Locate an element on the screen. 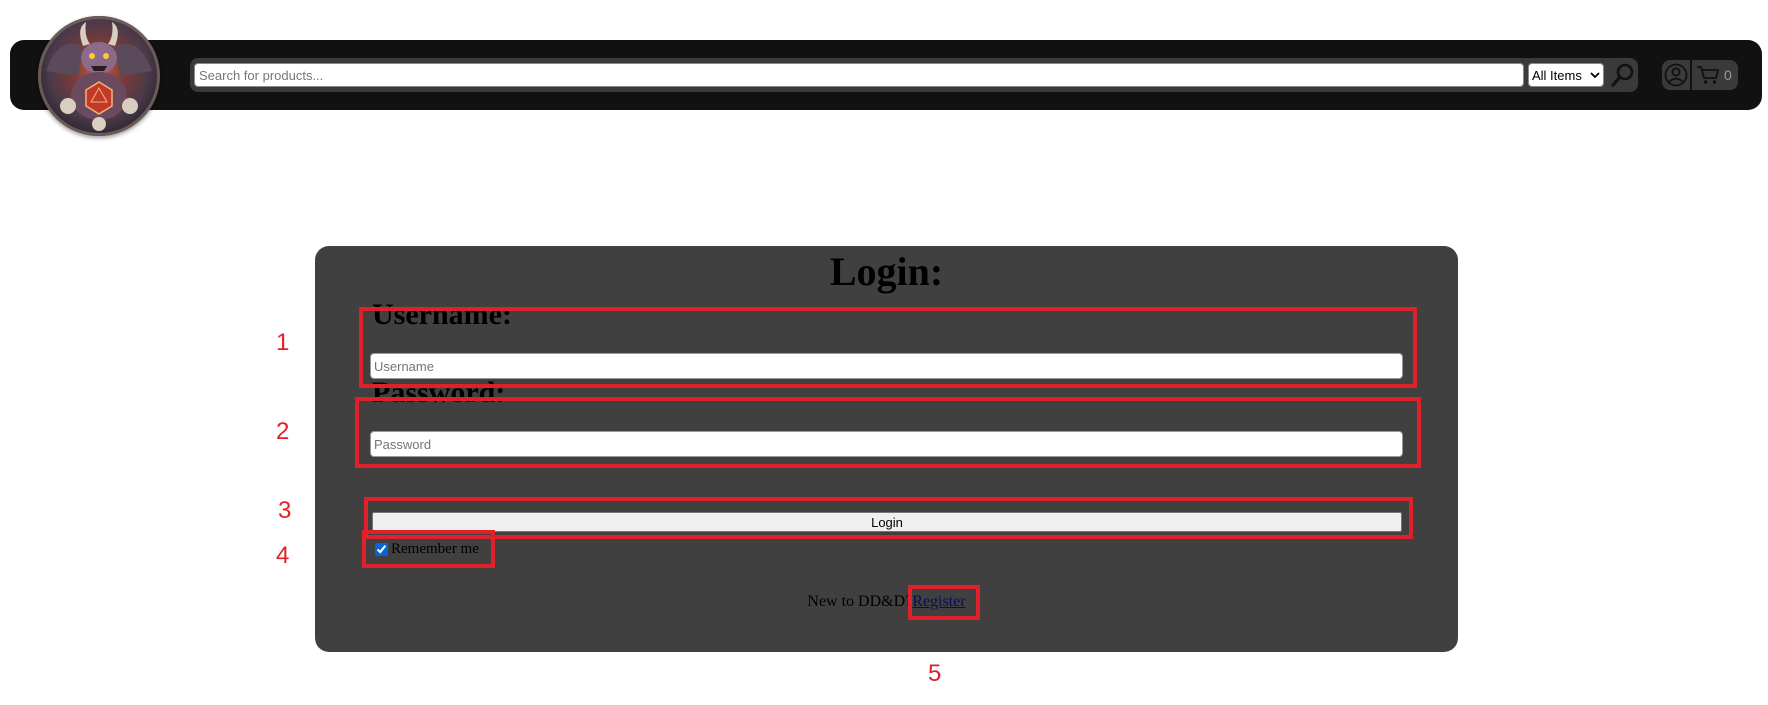  annotation-number-4: 4 is located at coordinates (283, 555).